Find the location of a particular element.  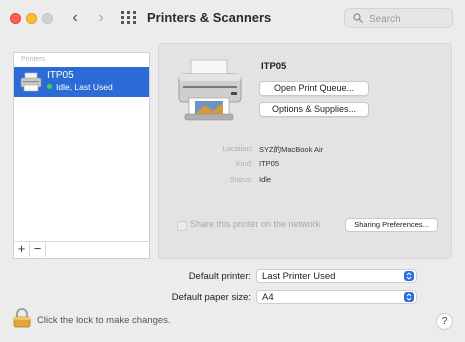

share-printer-label: Share this printer on the network is located at coordinates (255, 224).